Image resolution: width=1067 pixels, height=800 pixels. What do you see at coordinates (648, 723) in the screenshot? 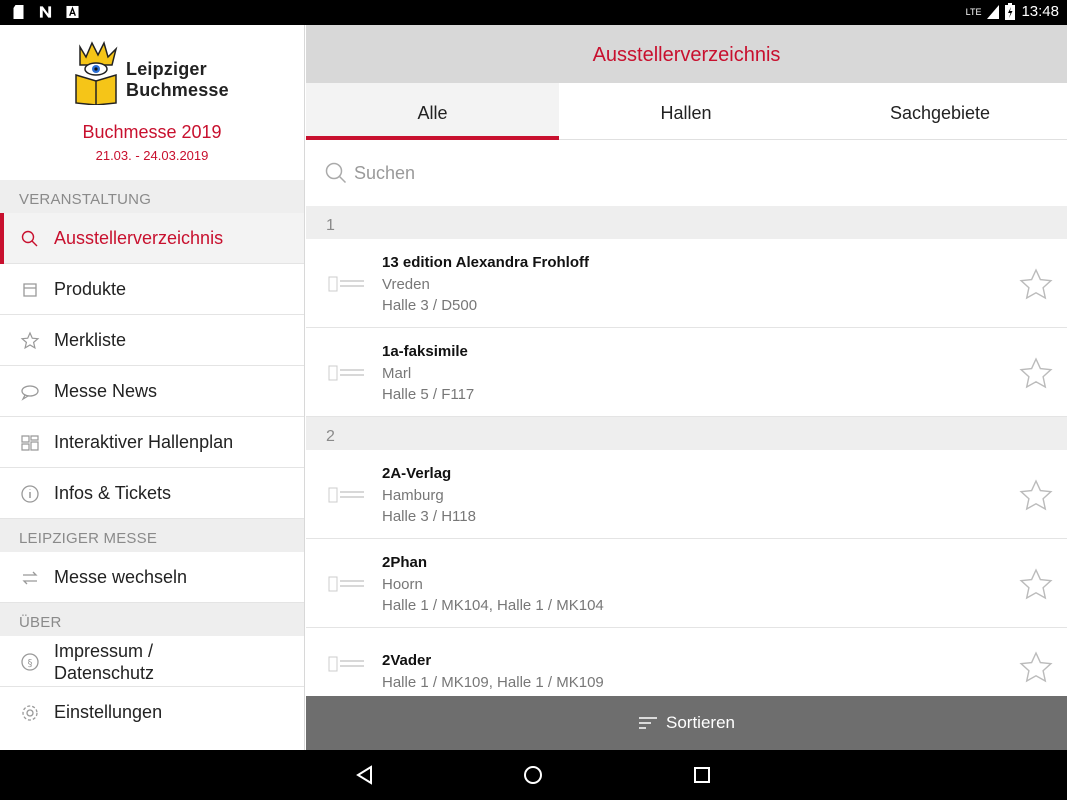
I see `sort-lines-icon` at bounding box center [648, 723].